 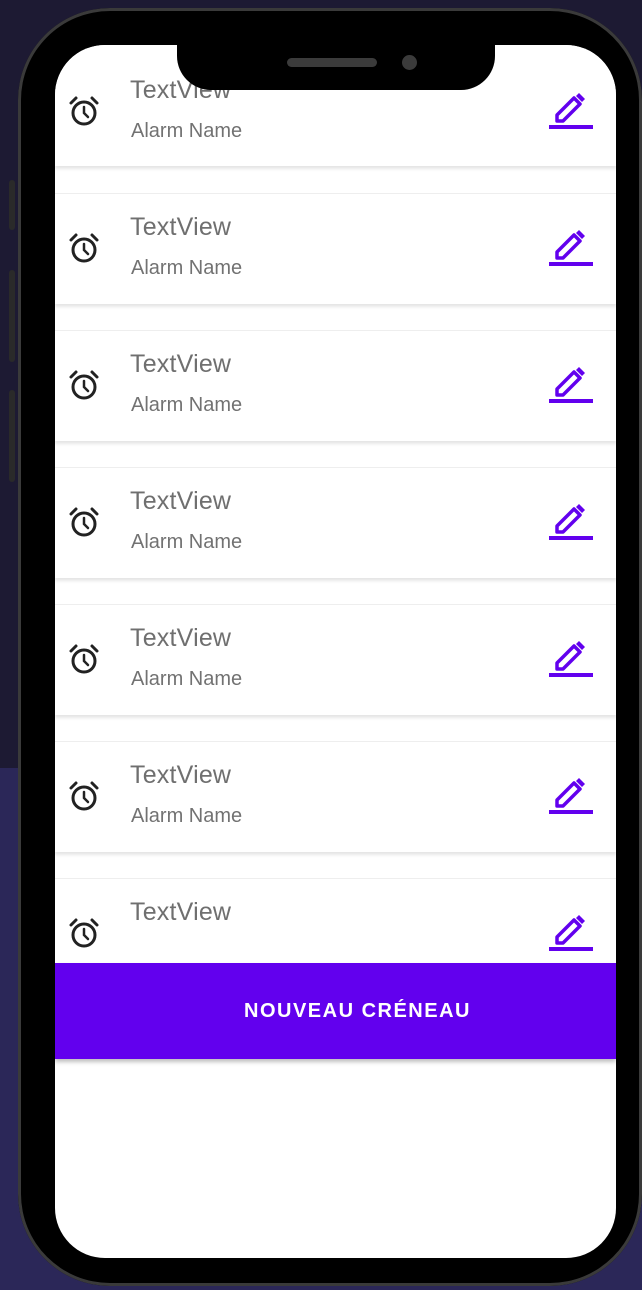 I want to click on new-slot-button: NOUVEAU CRÉNEAU, so click(x=335, y=1011).